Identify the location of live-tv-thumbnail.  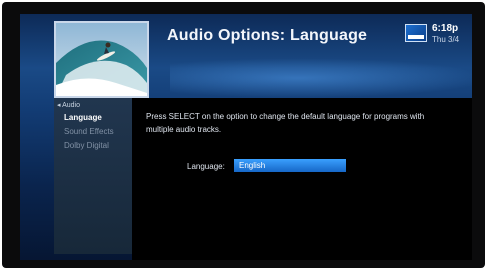
(101, 59).